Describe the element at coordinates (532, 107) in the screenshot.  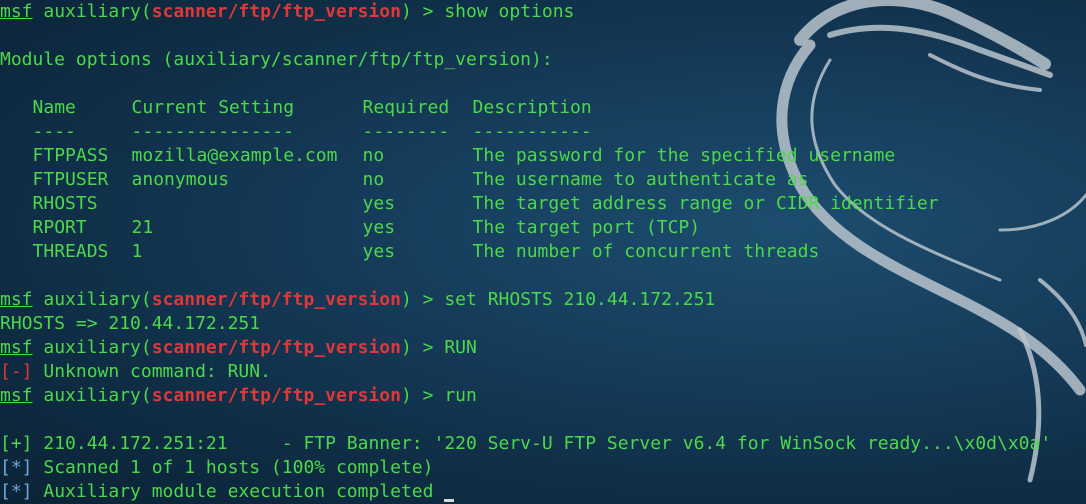
I see `column-header: Description` at that location.